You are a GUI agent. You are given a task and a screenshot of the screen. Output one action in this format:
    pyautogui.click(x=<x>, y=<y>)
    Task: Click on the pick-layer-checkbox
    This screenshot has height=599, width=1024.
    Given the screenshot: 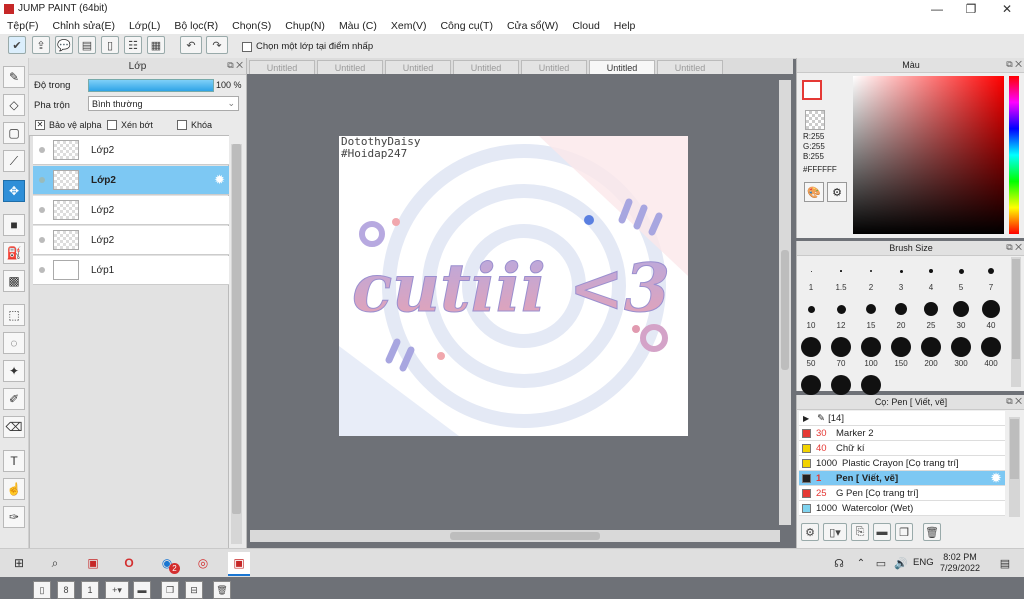 What is the action you would take?
    pyautogui.click(x=247, y=46)
    